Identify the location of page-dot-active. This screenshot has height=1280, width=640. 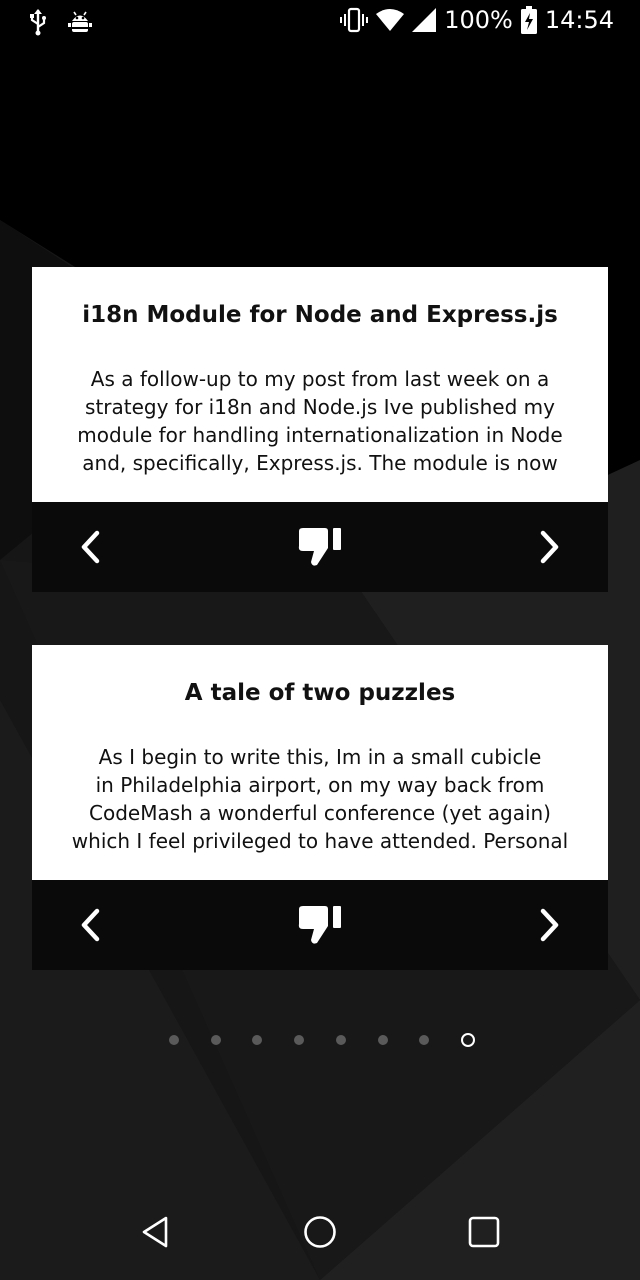
(467, 1040).